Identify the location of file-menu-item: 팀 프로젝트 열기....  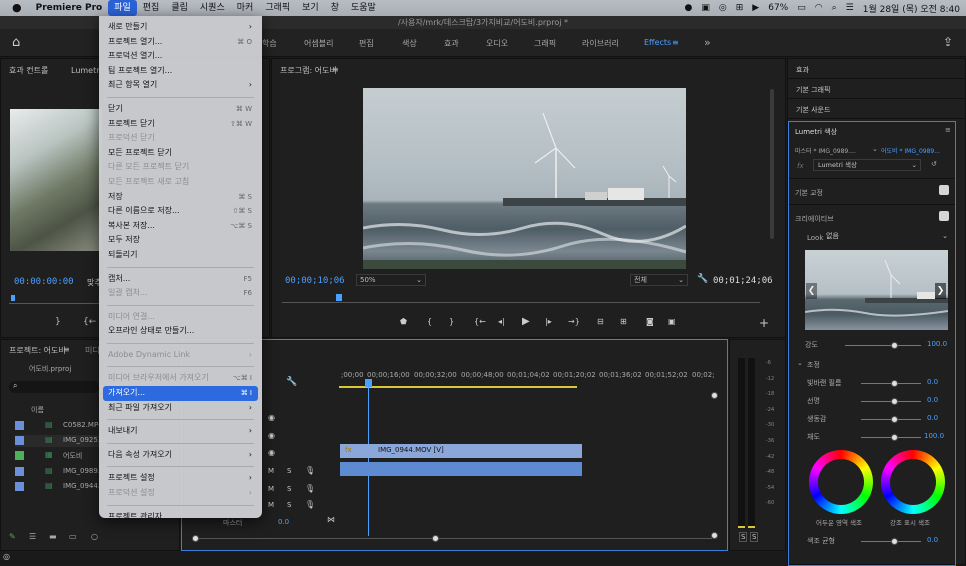
(180, 71).